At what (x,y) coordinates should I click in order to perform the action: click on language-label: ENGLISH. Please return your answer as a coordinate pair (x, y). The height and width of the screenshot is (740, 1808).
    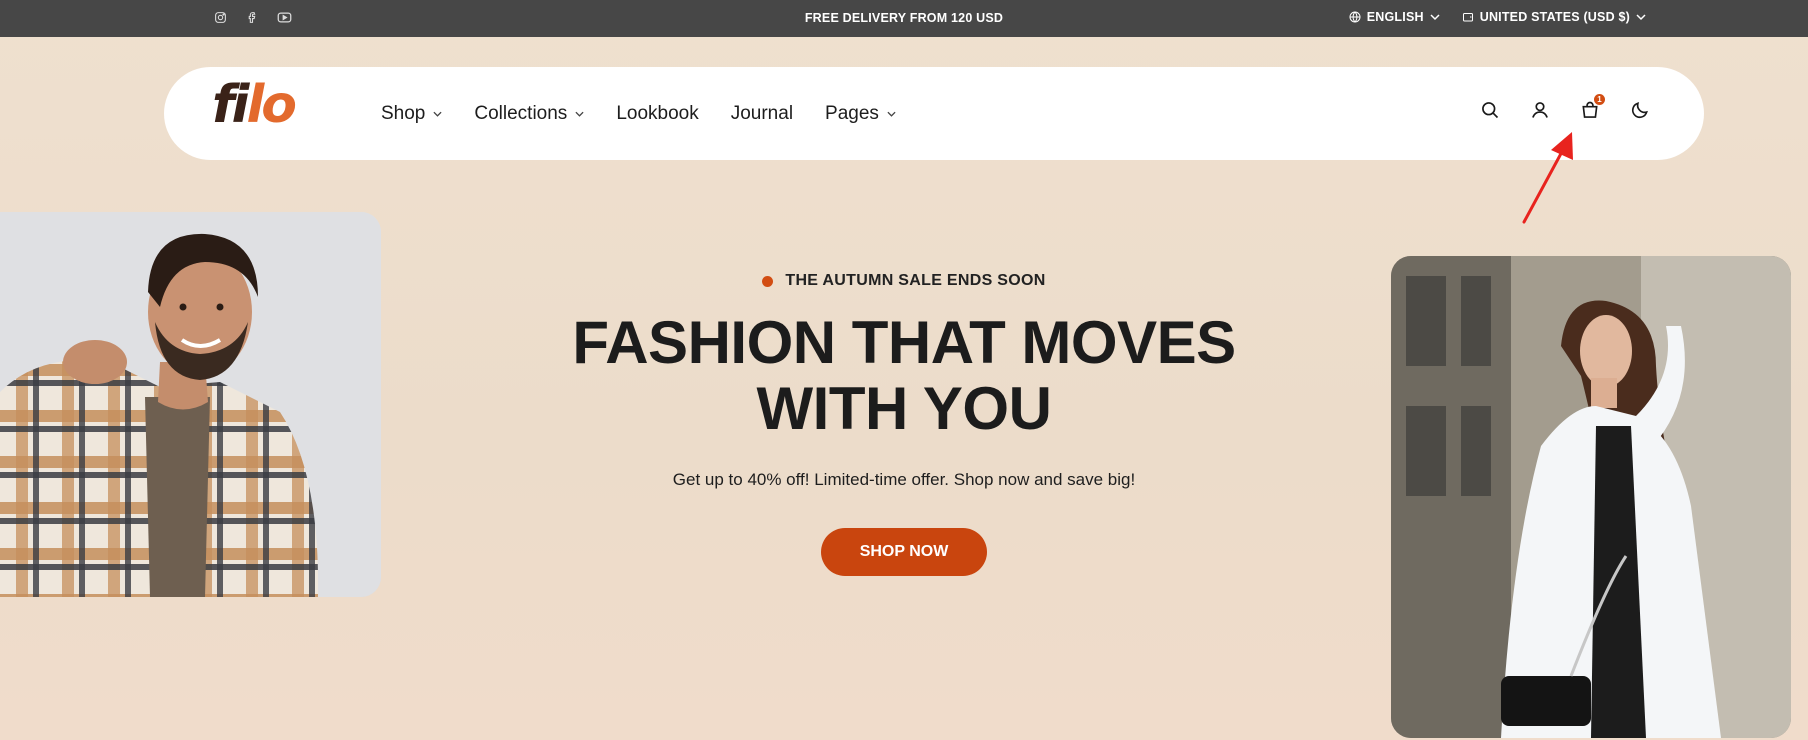
    Looking at the image, I should click on (1395, 17).